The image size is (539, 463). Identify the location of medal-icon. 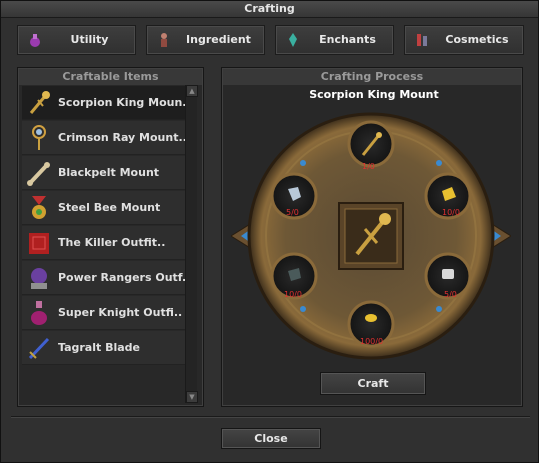
(39, 207).